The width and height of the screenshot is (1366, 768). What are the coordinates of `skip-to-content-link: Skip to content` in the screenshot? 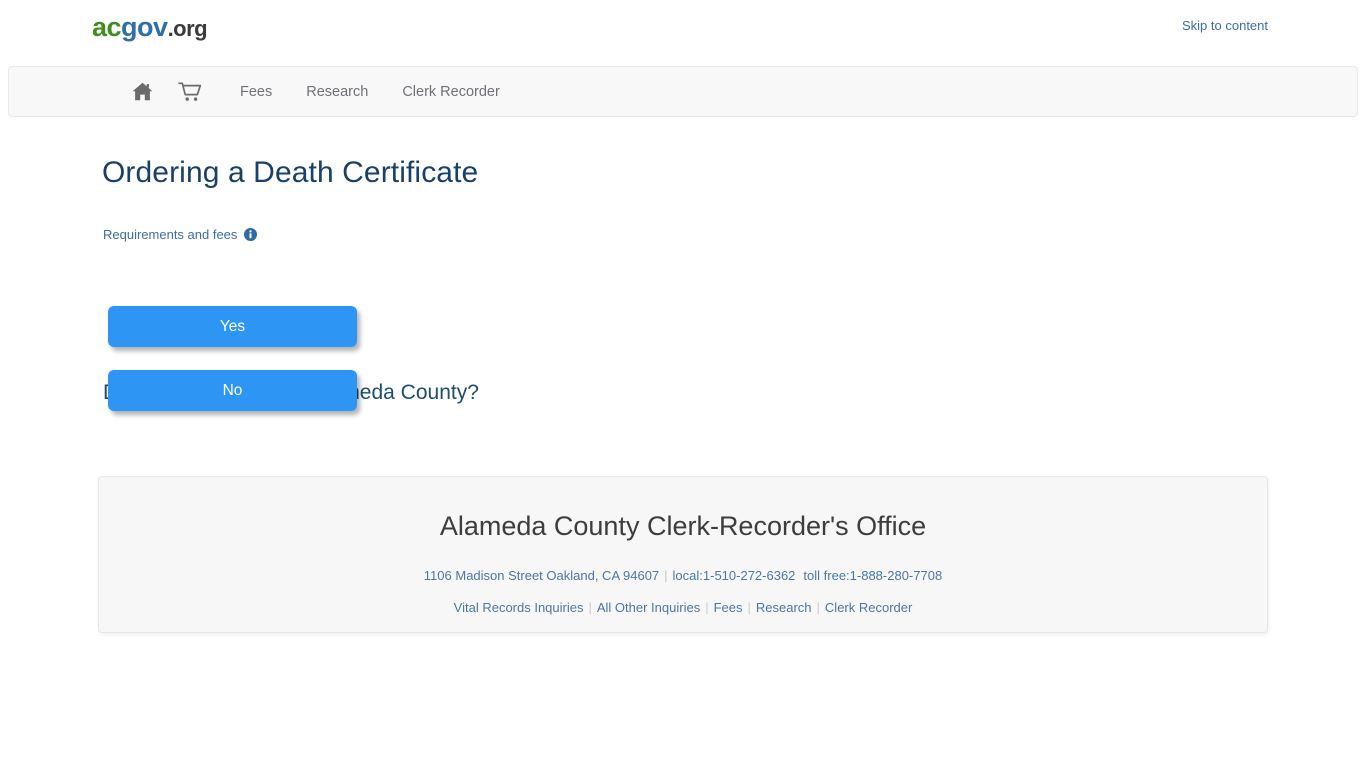 It's located at (1225, 25).